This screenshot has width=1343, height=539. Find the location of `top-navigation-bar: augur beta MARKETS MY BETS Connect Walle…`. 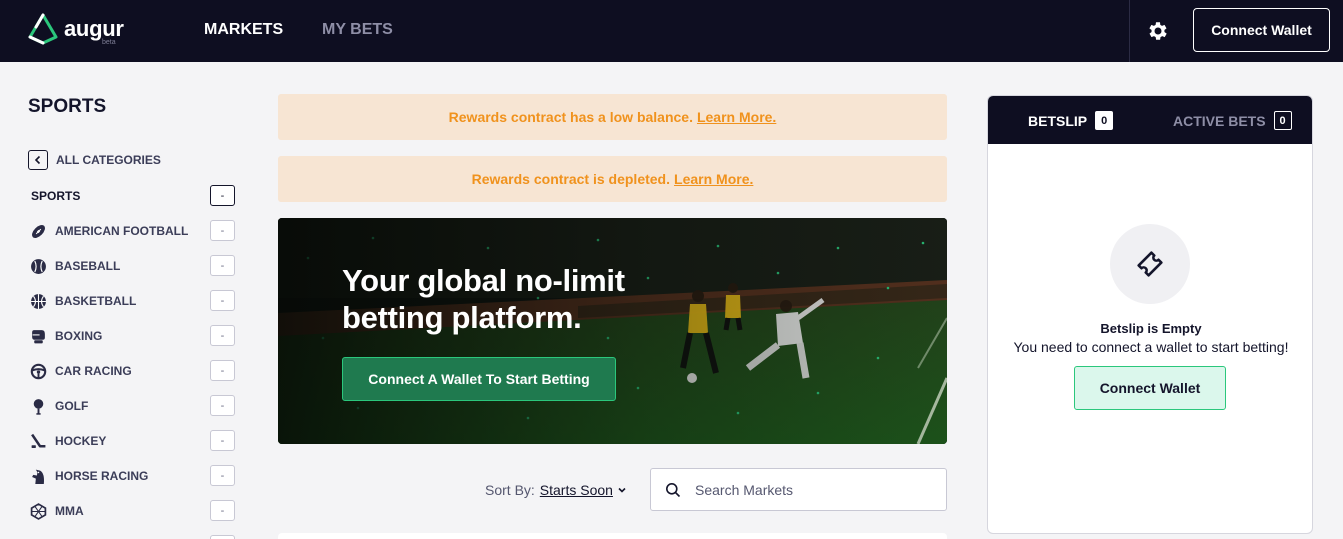

top-navigation-bar: augur beta MARKETS MY BETS Connect Walle… is located at coordinates (671, 31).